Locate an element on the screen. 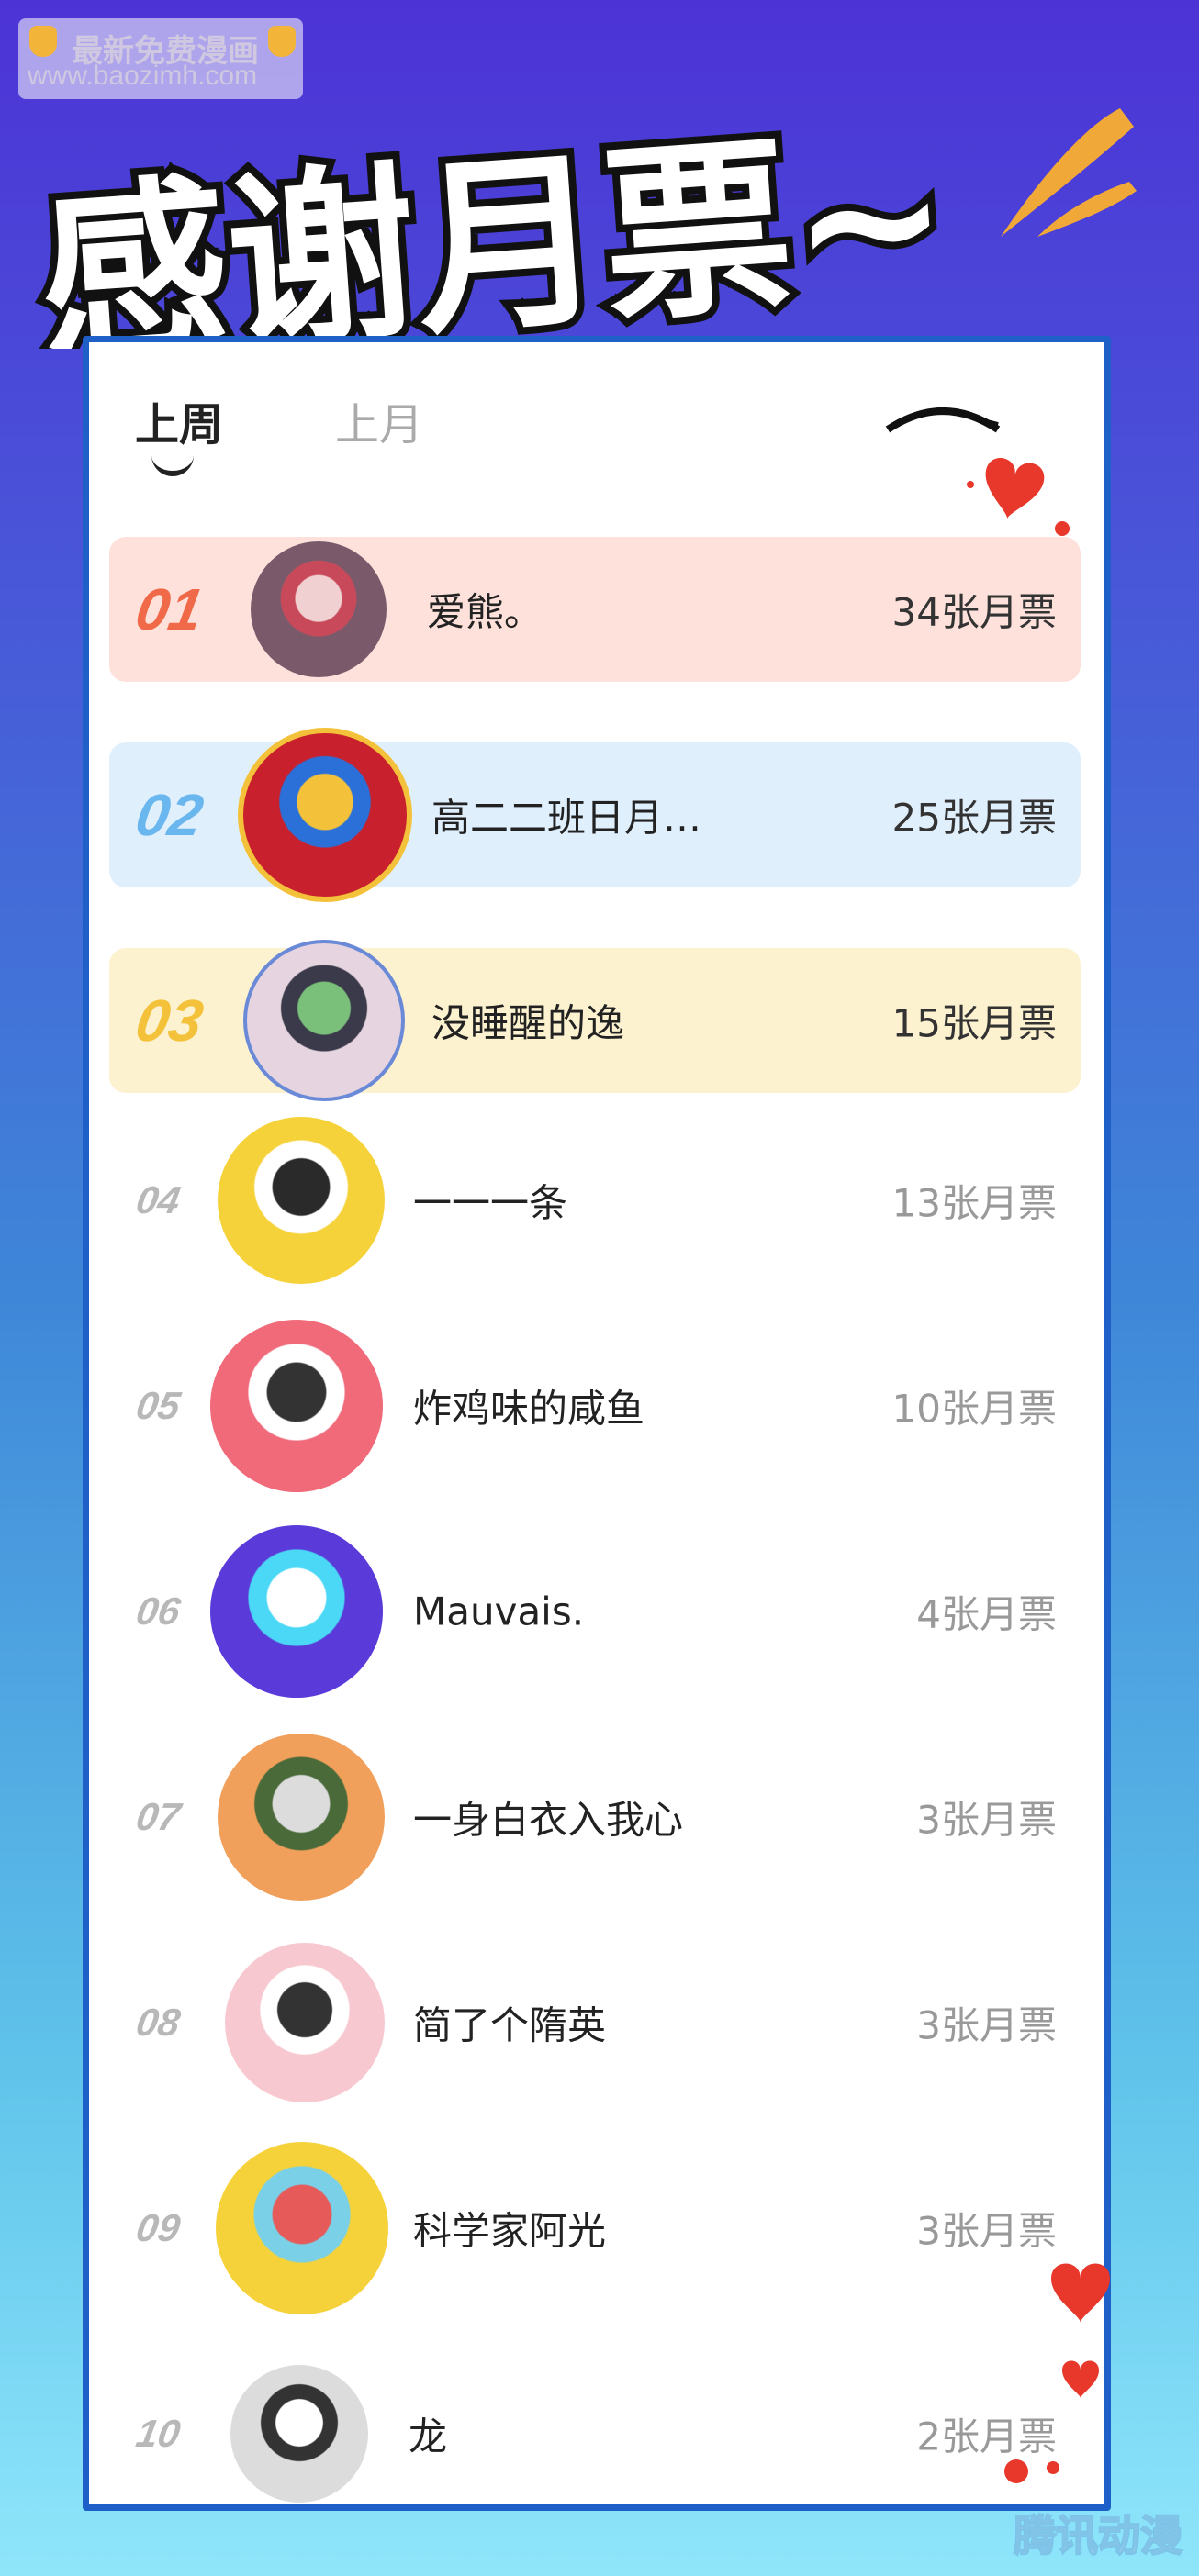 The height and width of the screenshot is (2576, 1199). banner-title: 感谢月票~ is located at coordinates (509, 247).